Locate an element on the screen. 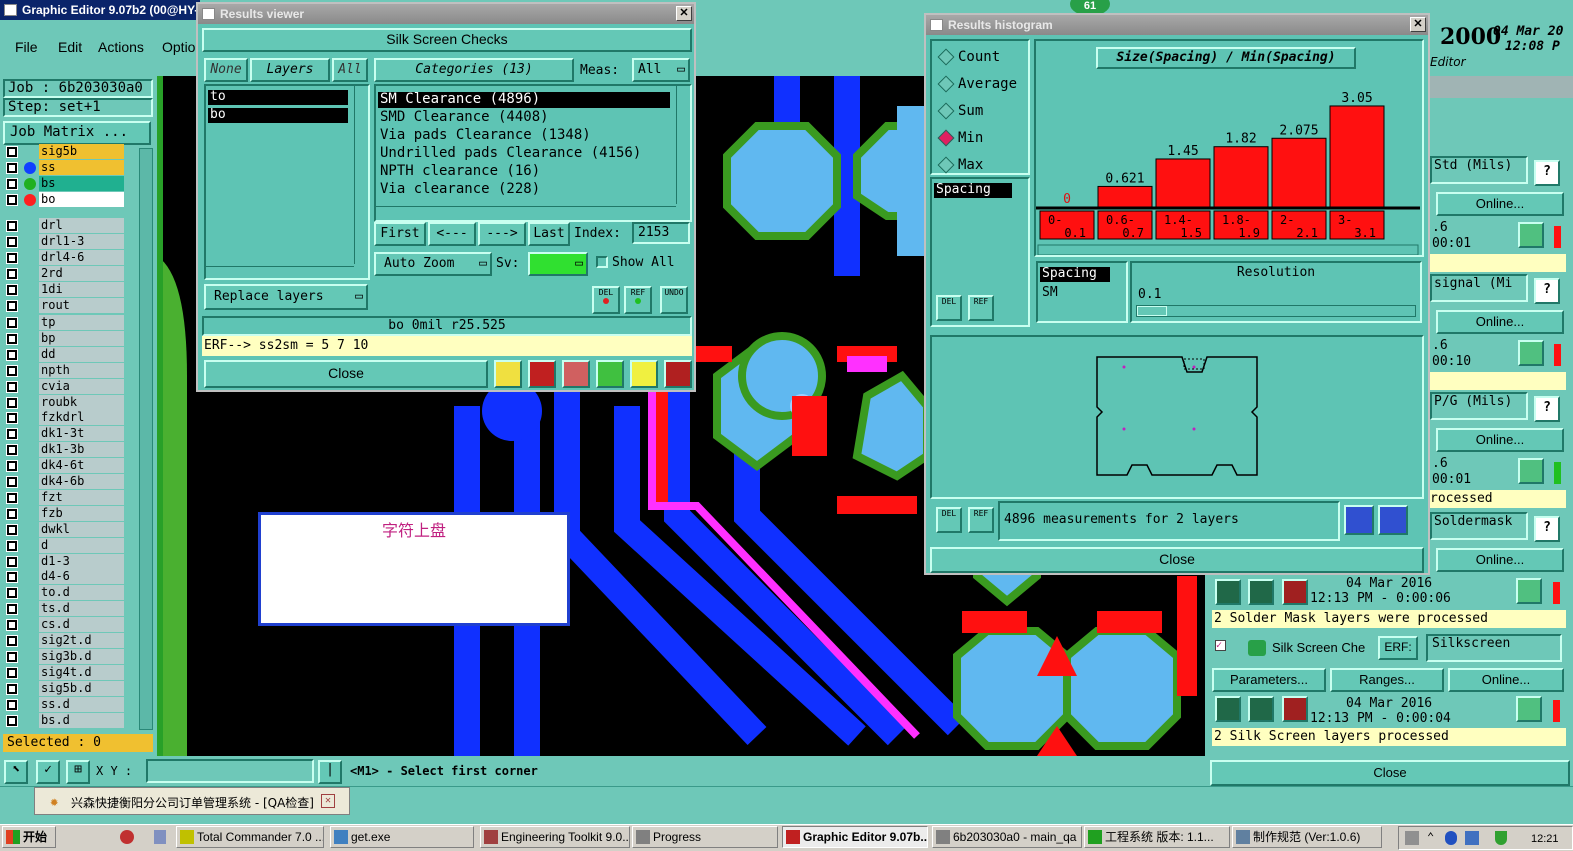 The height and width of the screenshot is (851, 1573). layer-row: dk4-6t is located at coordinates (65, 466).